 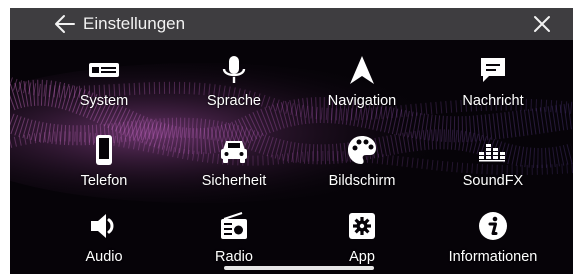 I want to click on head-unit-icon, so click(x=104, y=70).